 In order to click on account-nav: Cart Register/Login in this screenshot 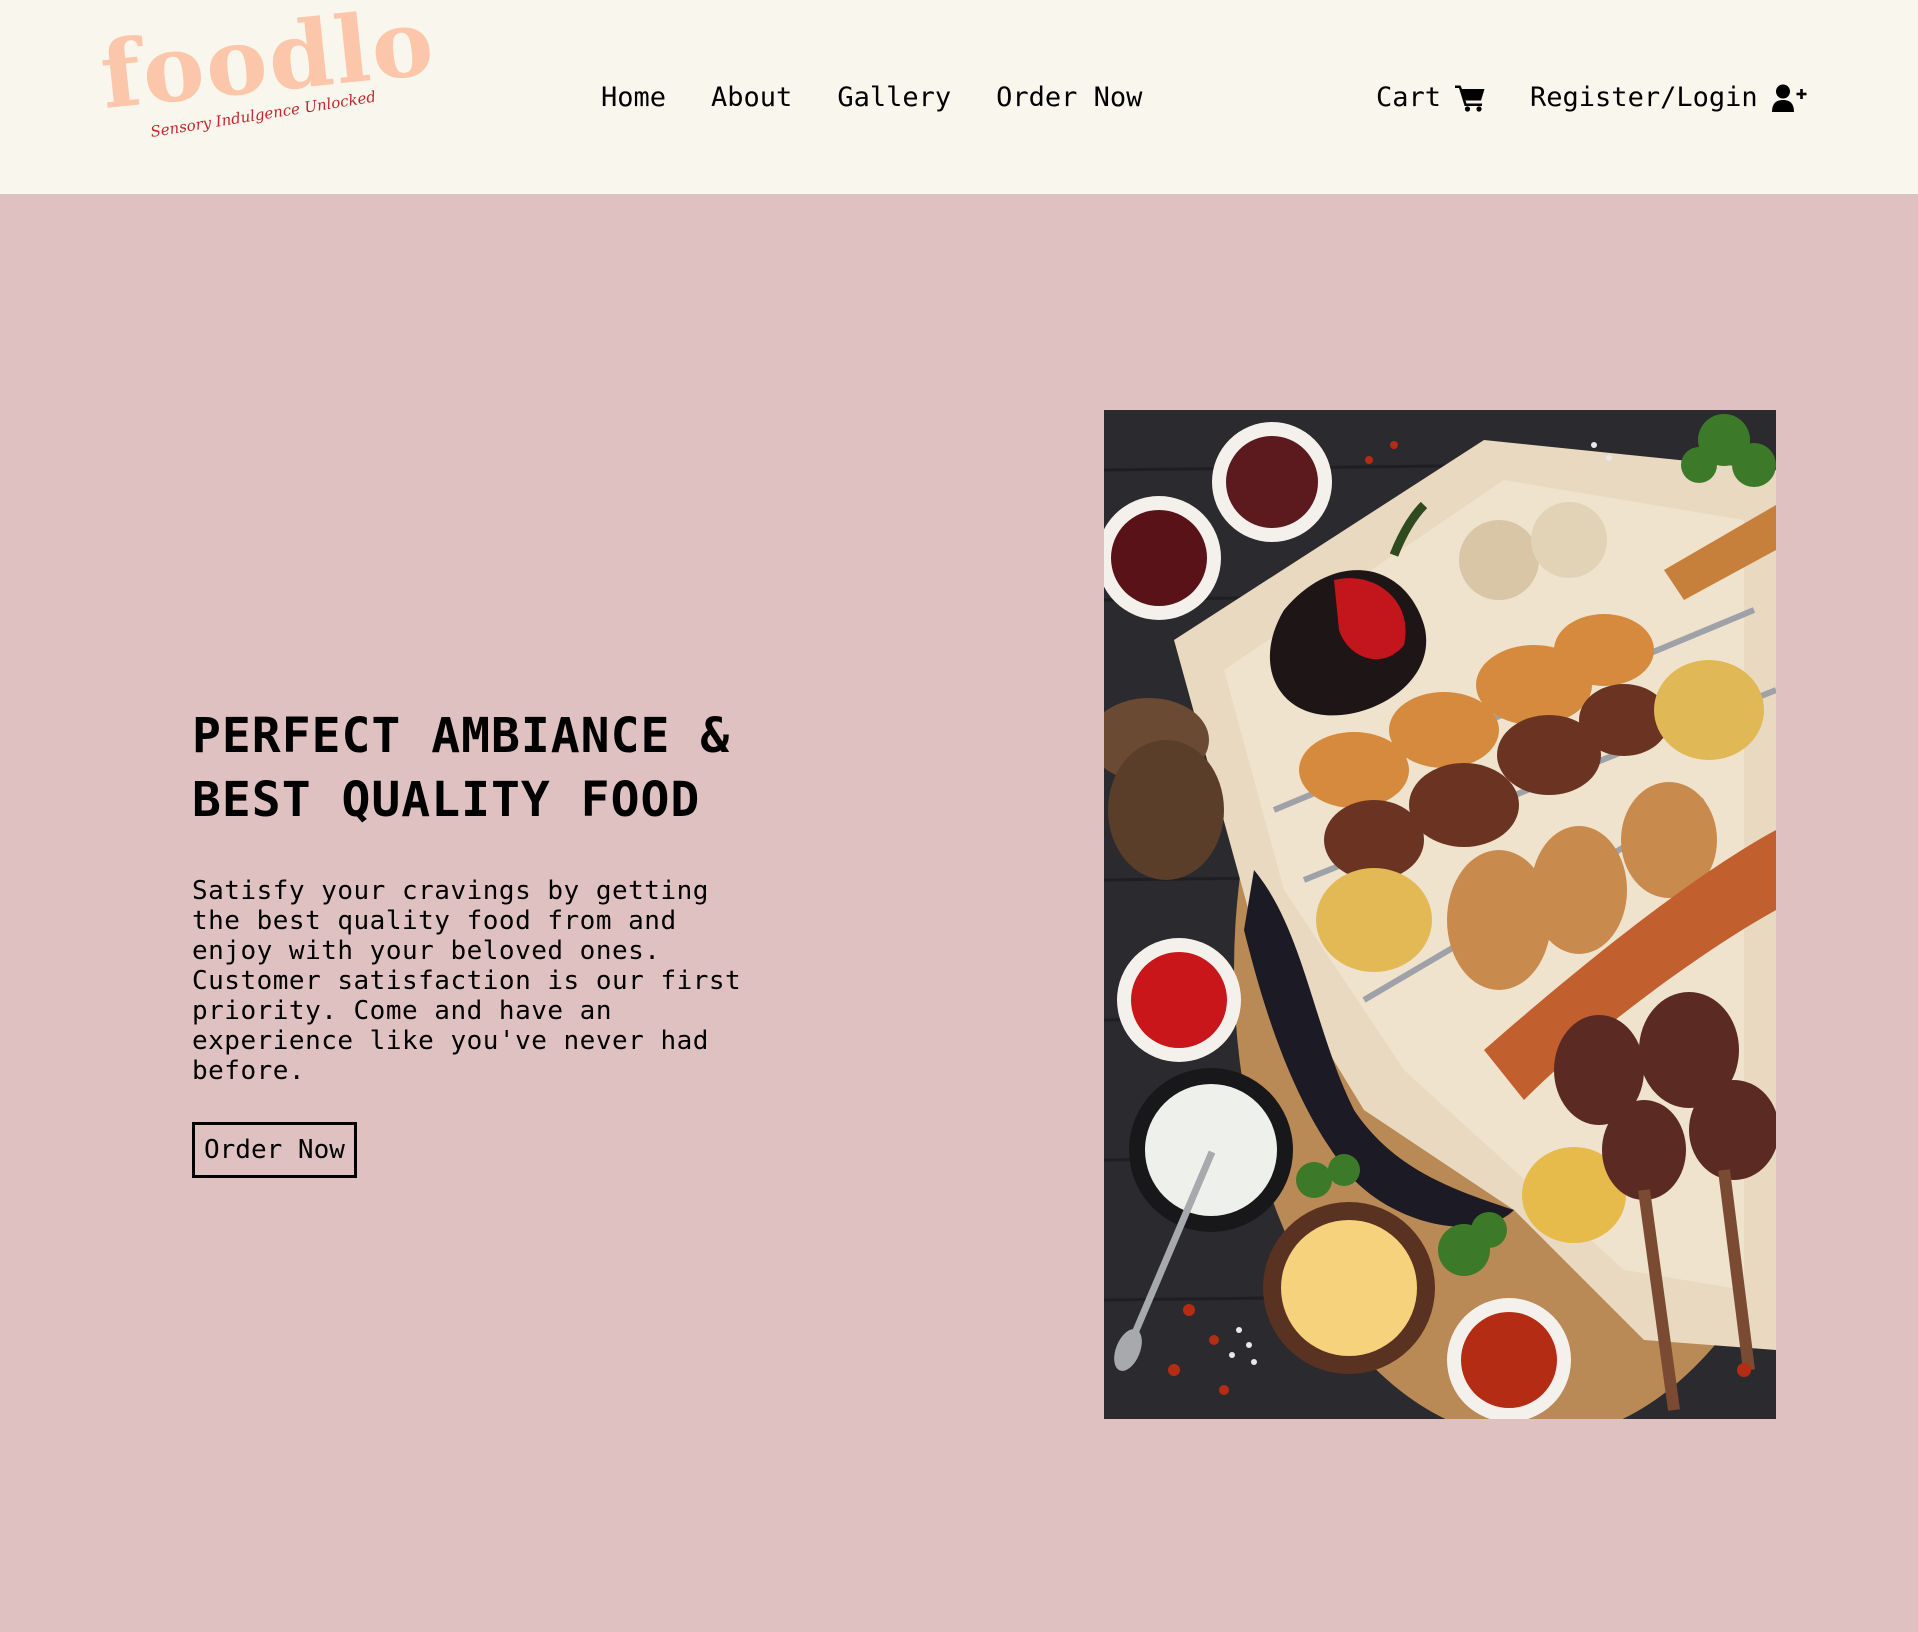, I will do `click(1591, 98)`.